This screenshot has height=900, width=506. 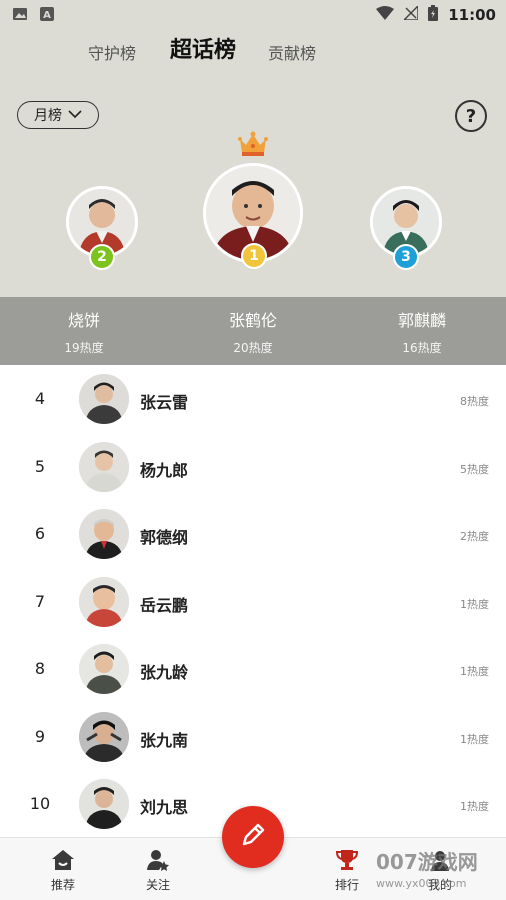 What do you see at coordinates (254, 256) in the screenshot?
I see `rank-badge-1: 1` at bounding box center [254, 256].